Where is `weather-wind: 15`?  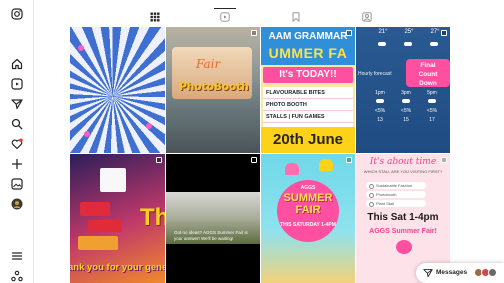 weather-wind: 15 is located at coordinates (406, 120).